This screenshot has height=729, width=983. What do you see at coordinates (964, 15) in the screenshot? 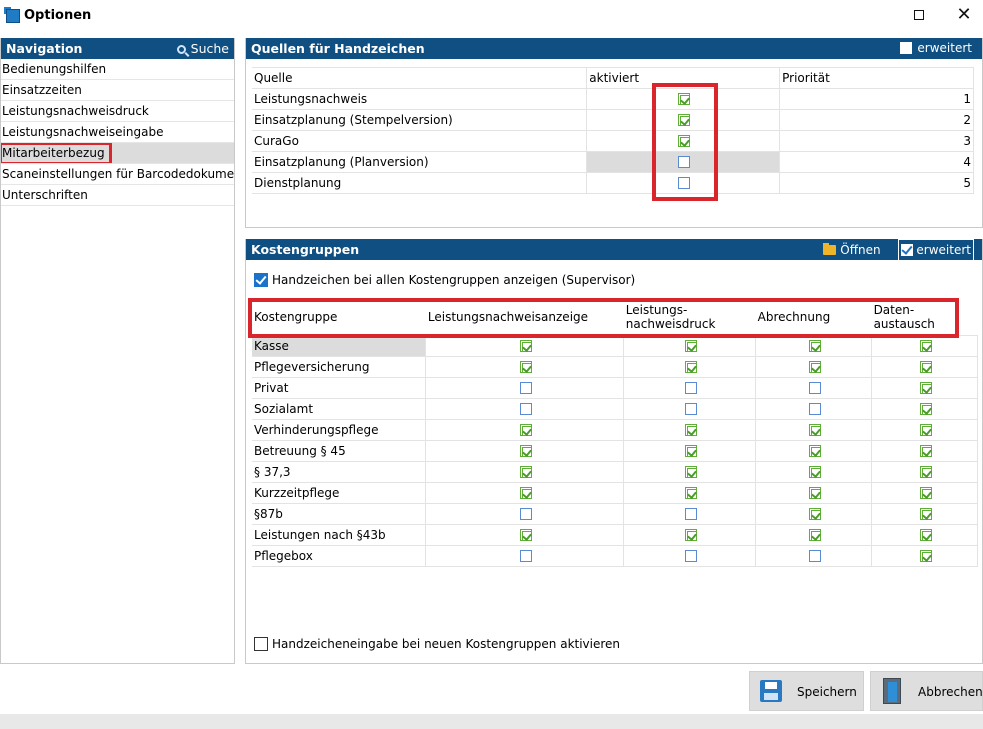
I see `close-button: ✕` at bounding box center [964, 15].